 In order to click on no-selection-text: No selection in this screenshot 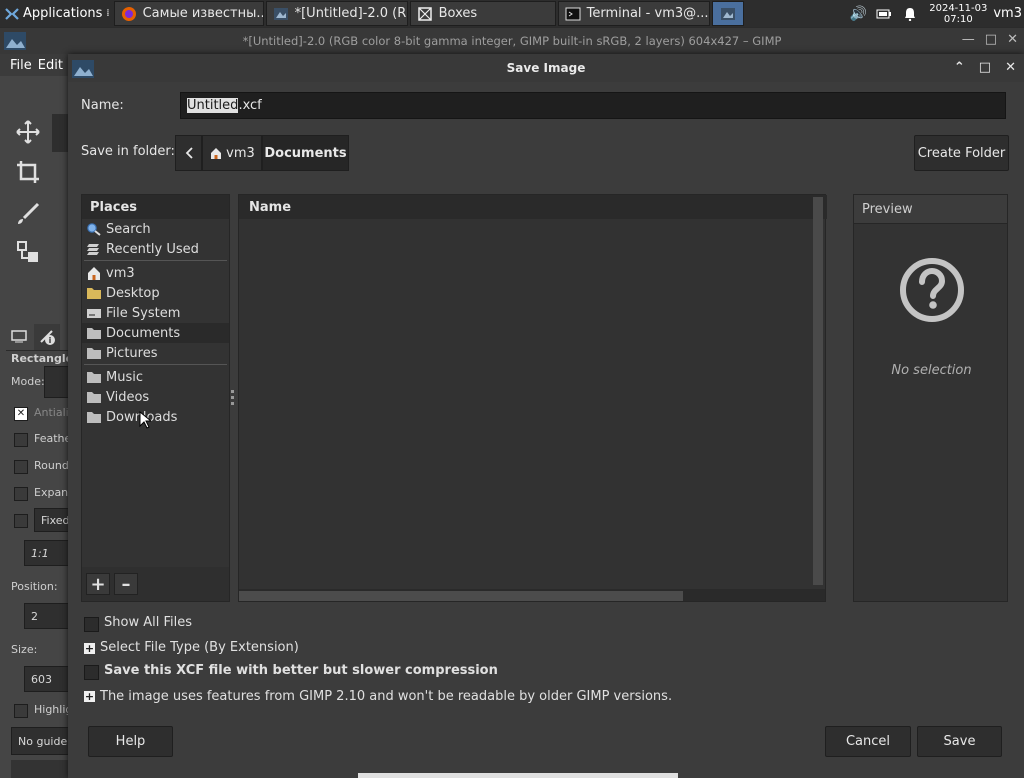, I will do `click(931, 370)`.